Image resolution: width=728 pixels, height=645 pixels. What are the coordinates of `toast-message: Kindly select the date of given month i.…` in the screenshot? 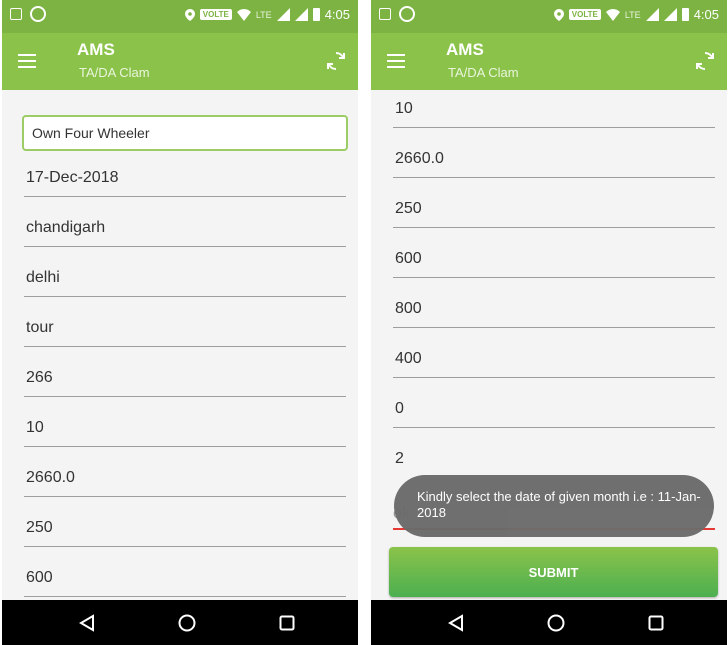 It's located at (554, 506).